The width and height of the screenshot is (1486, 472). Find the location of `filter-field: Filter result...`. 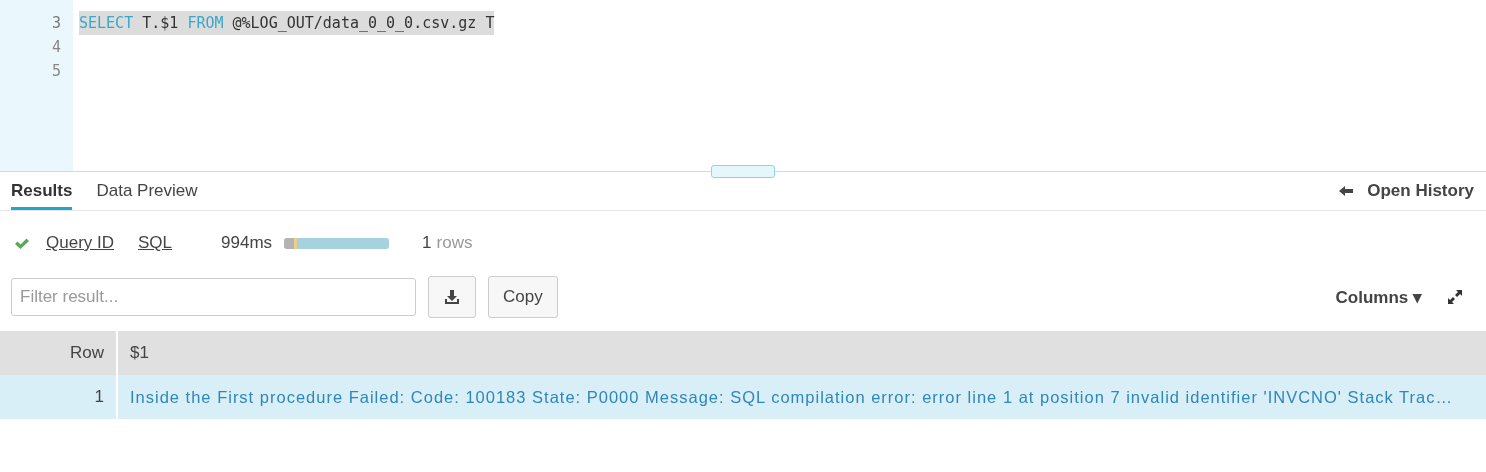

filter-field: Filter result... is located at coordinates (213, 297).